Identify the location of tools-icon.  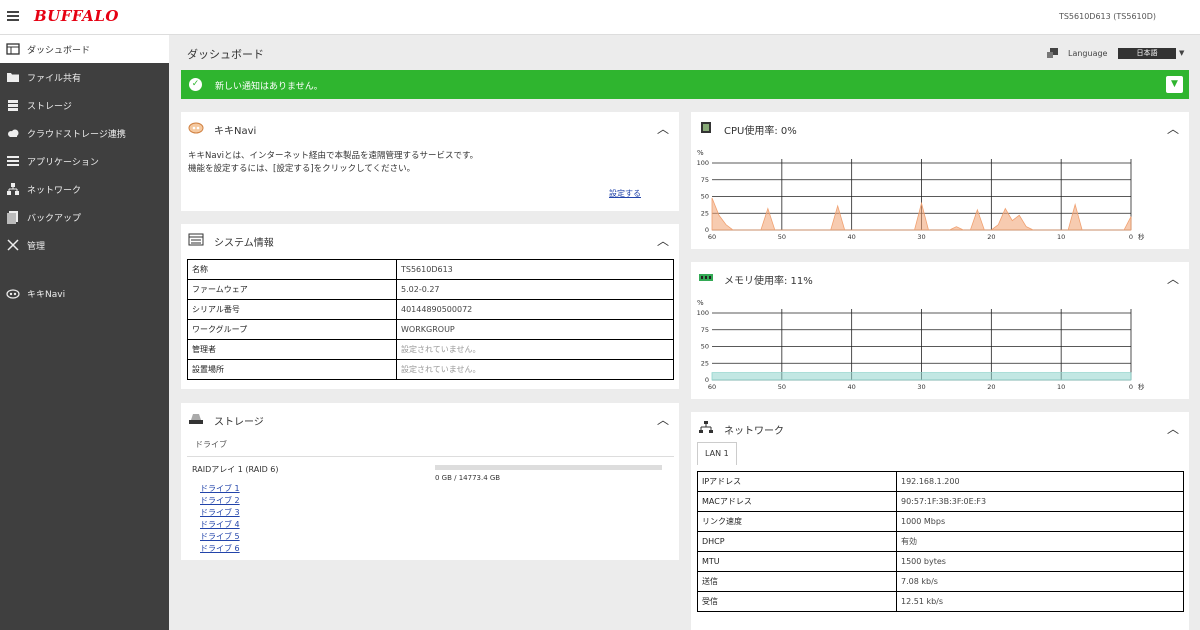
(13, 245).